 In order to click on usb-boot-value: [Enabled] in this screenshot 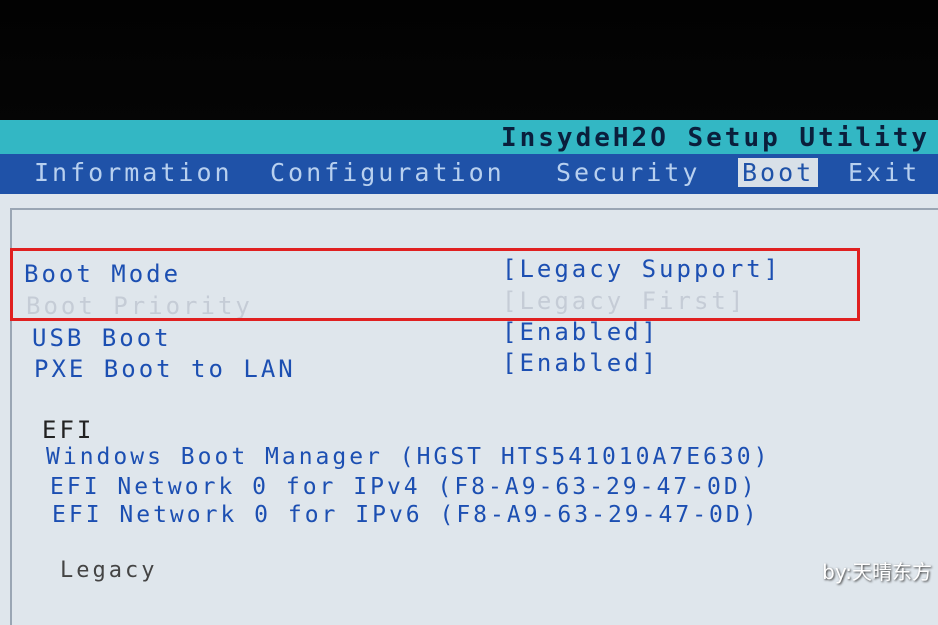, I will do `click(580, 332)`.